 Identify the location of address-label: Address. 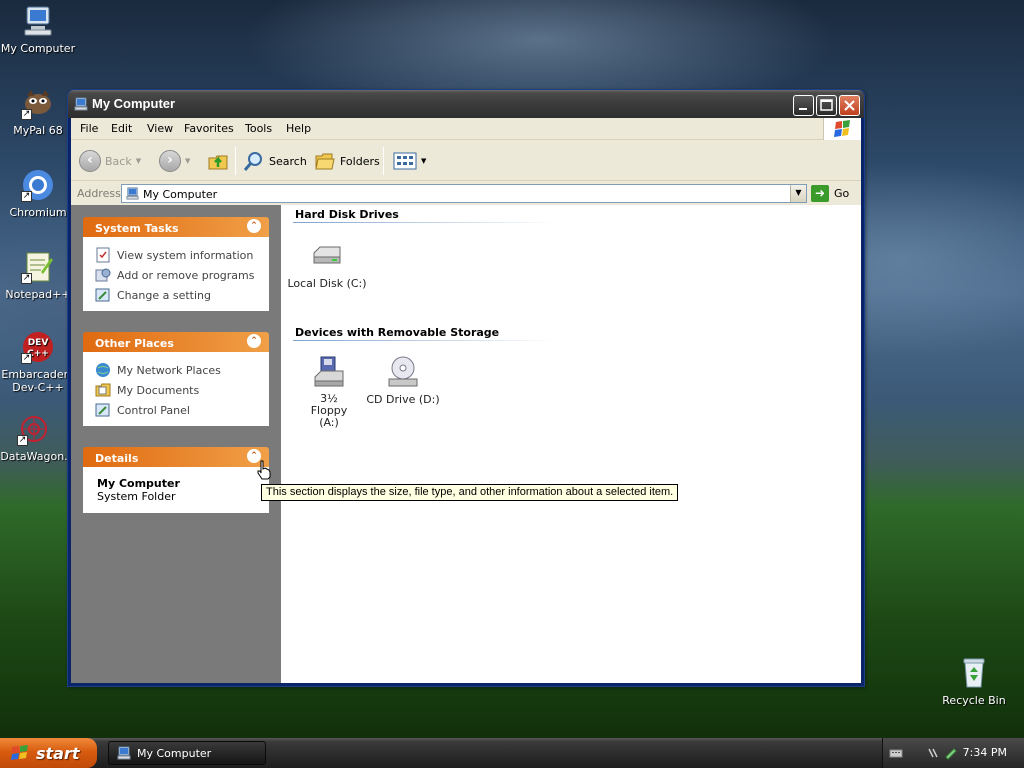
(99, 193).